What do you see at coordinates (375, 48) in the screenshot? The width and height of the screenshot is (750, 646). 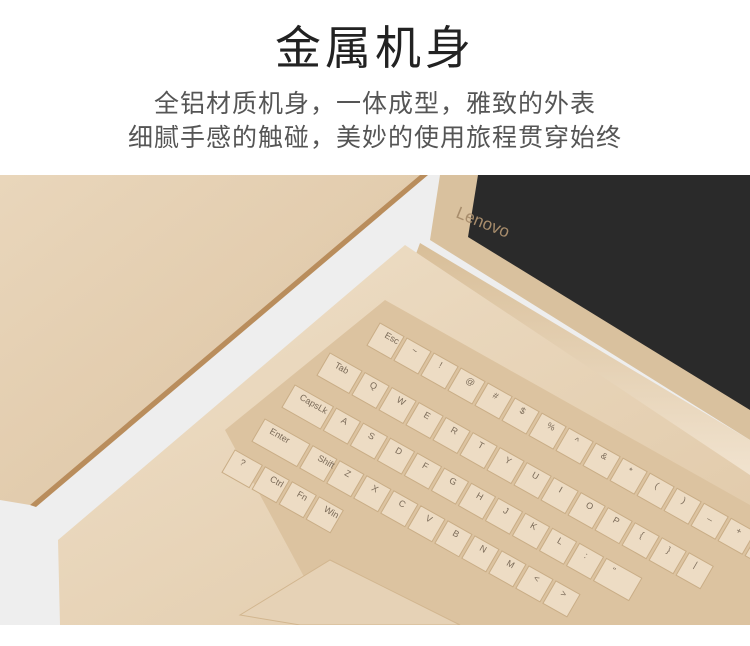 I see `page-title: 金属机身` at bounding box center [375, 48].